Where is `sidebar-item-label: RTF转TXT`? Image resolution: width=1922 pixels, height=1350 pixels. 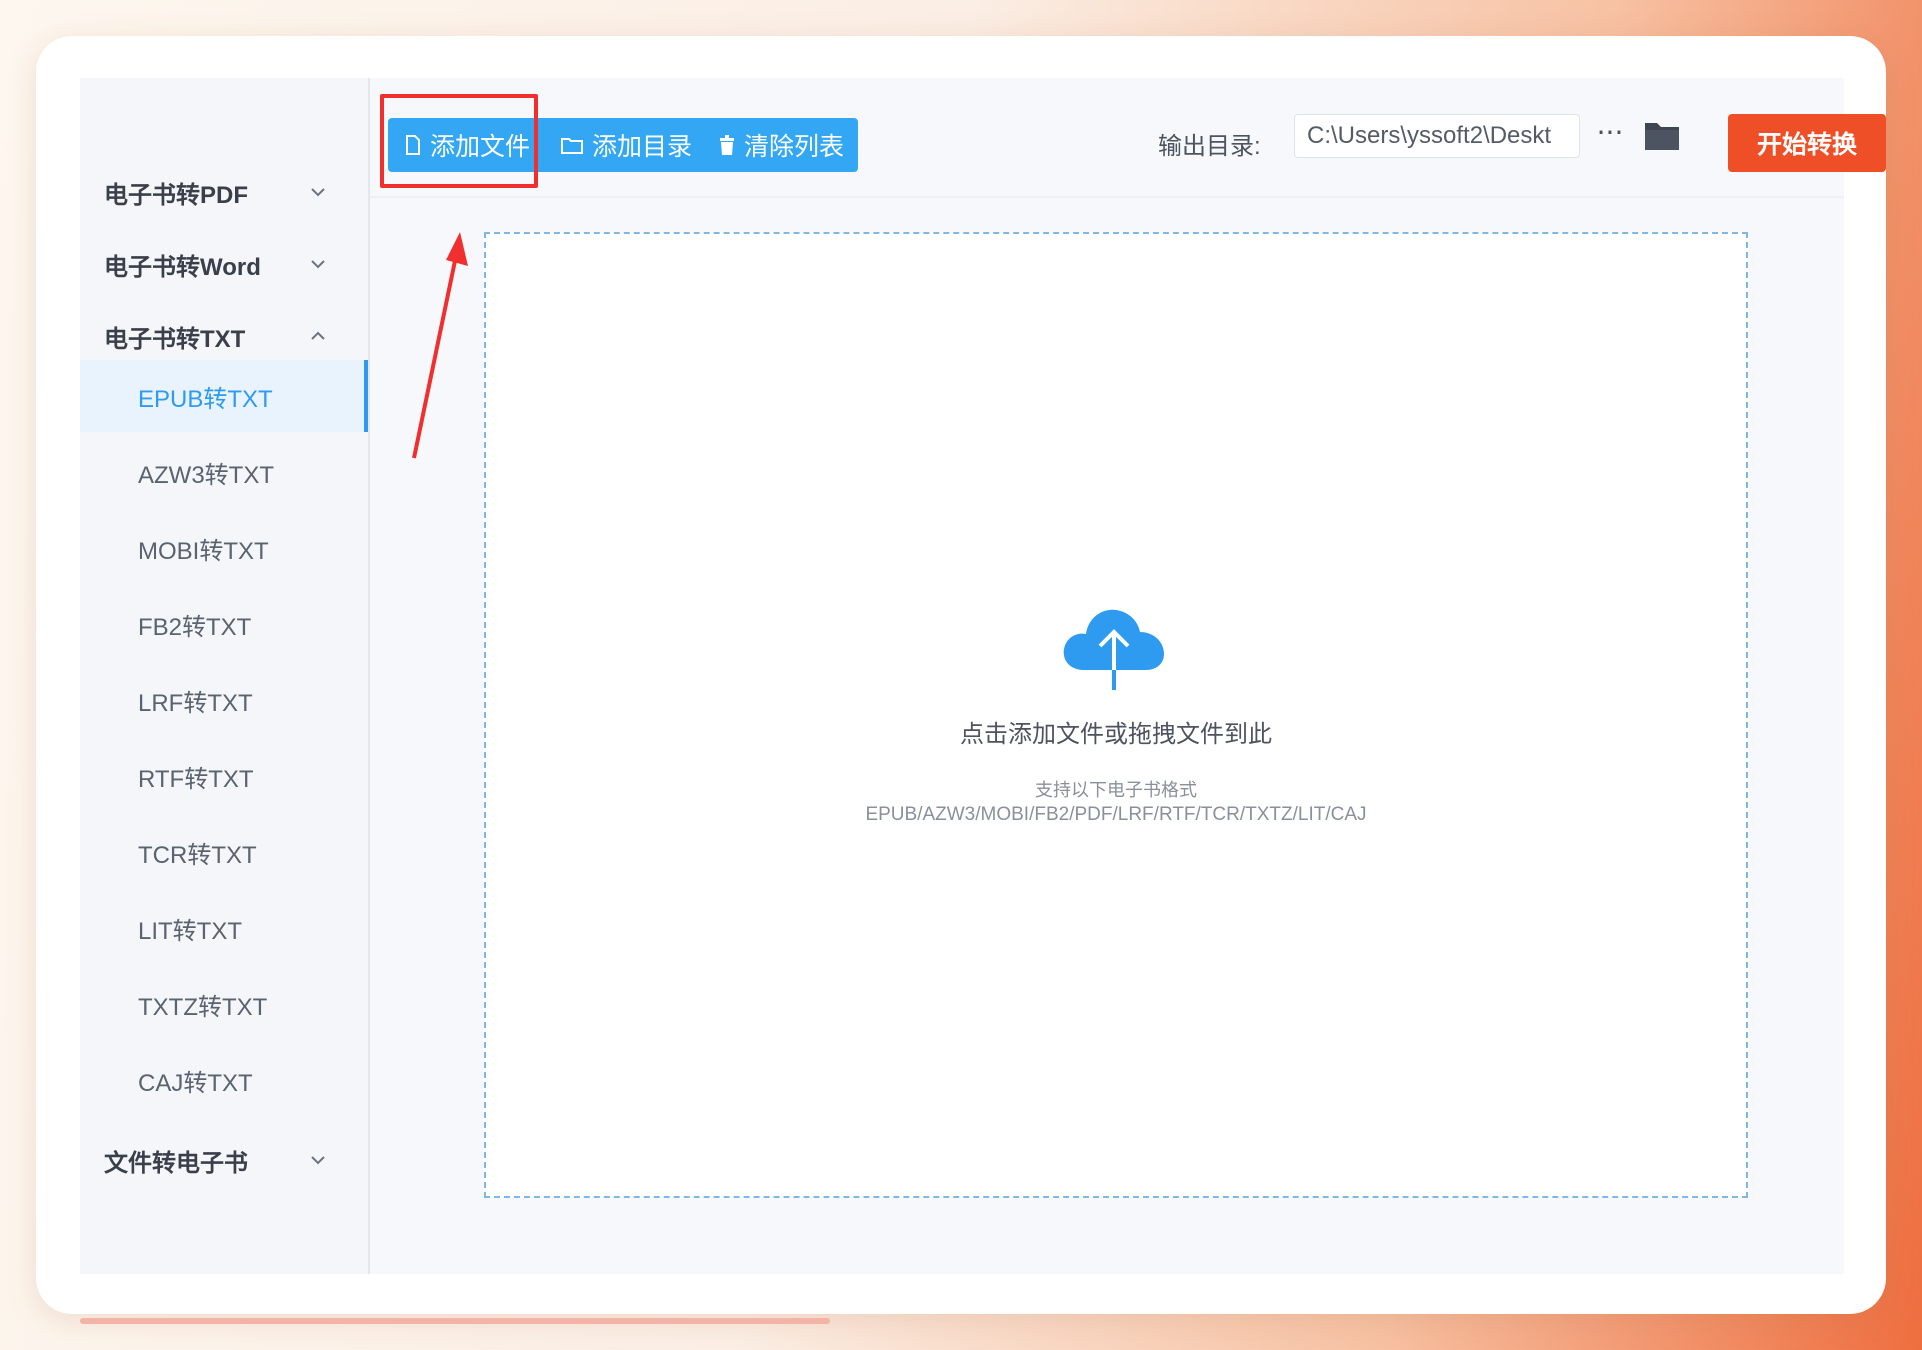
sidebar-item-label: RTF转TXT is located at coordinates (196, 779).